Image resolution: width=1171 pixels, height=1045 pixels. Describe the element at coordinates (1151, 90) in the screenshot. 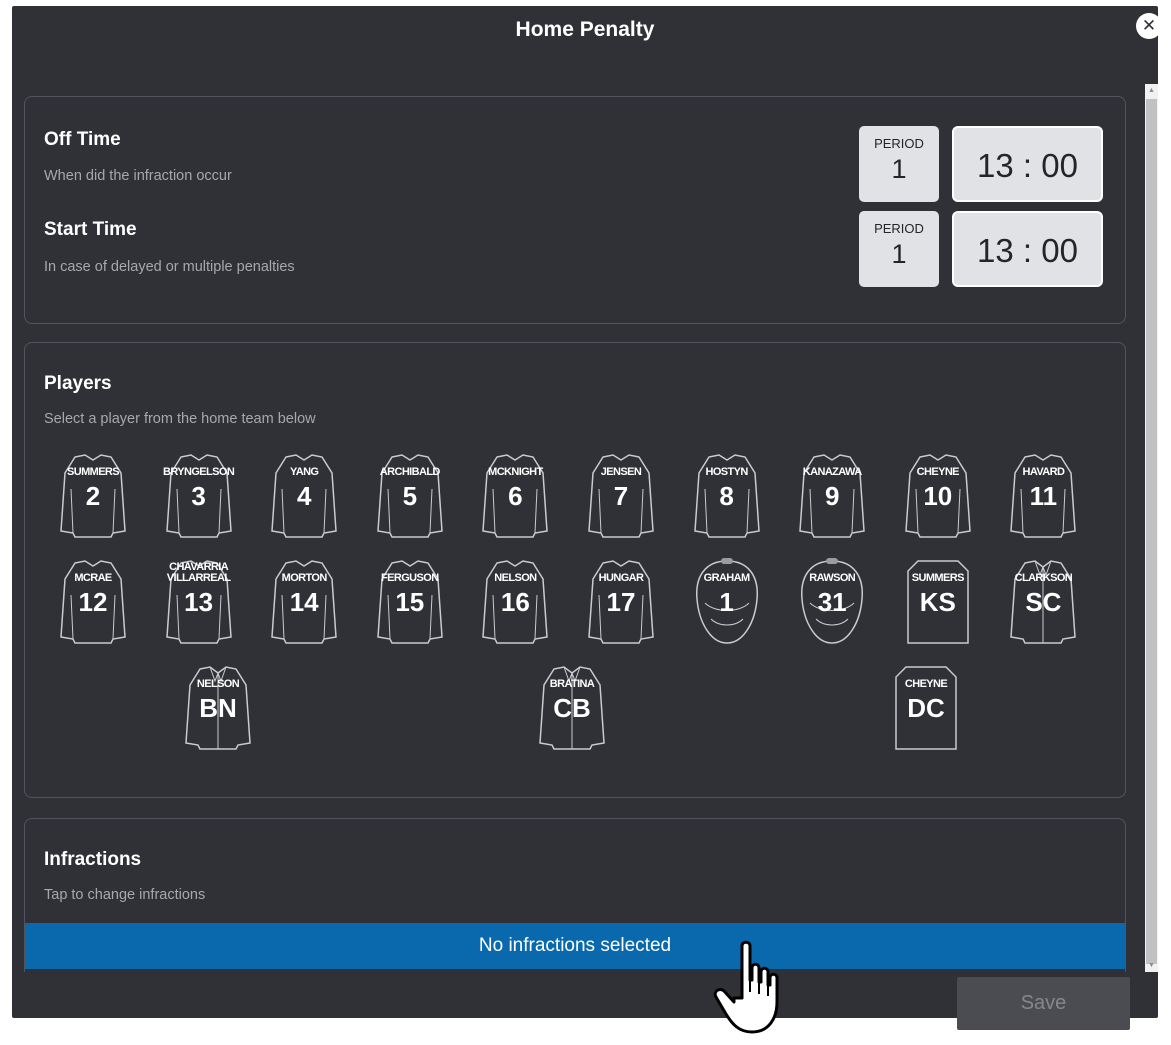

I see `scroll-up-icon: ▲` at that location.